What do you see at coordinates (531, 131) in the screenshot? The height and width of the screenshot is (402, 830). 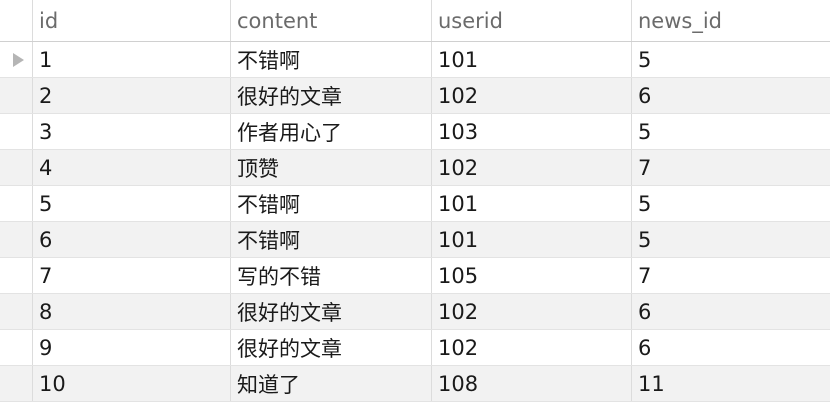 I see `cell-userid: 103` at bounding box center [531, 131].